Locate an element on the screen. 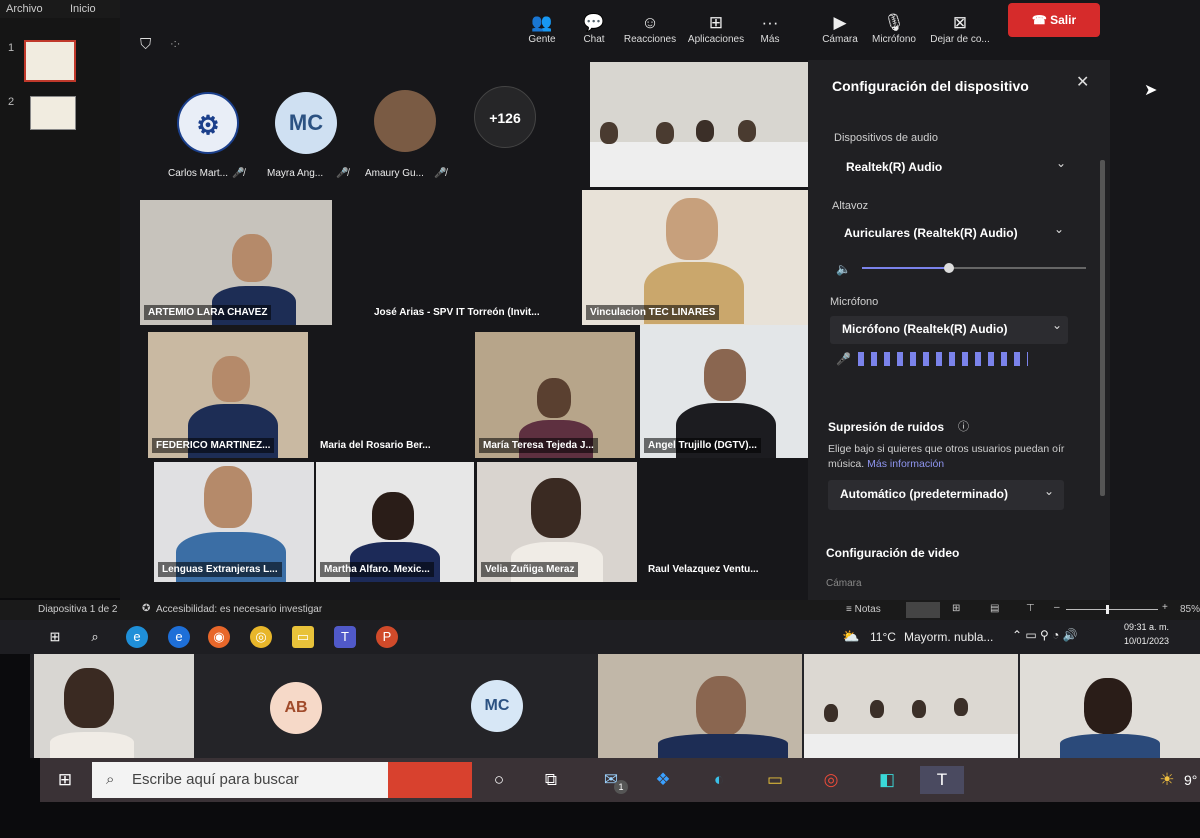  windows-icon: ⊞ is located at coordinates (55, 637).